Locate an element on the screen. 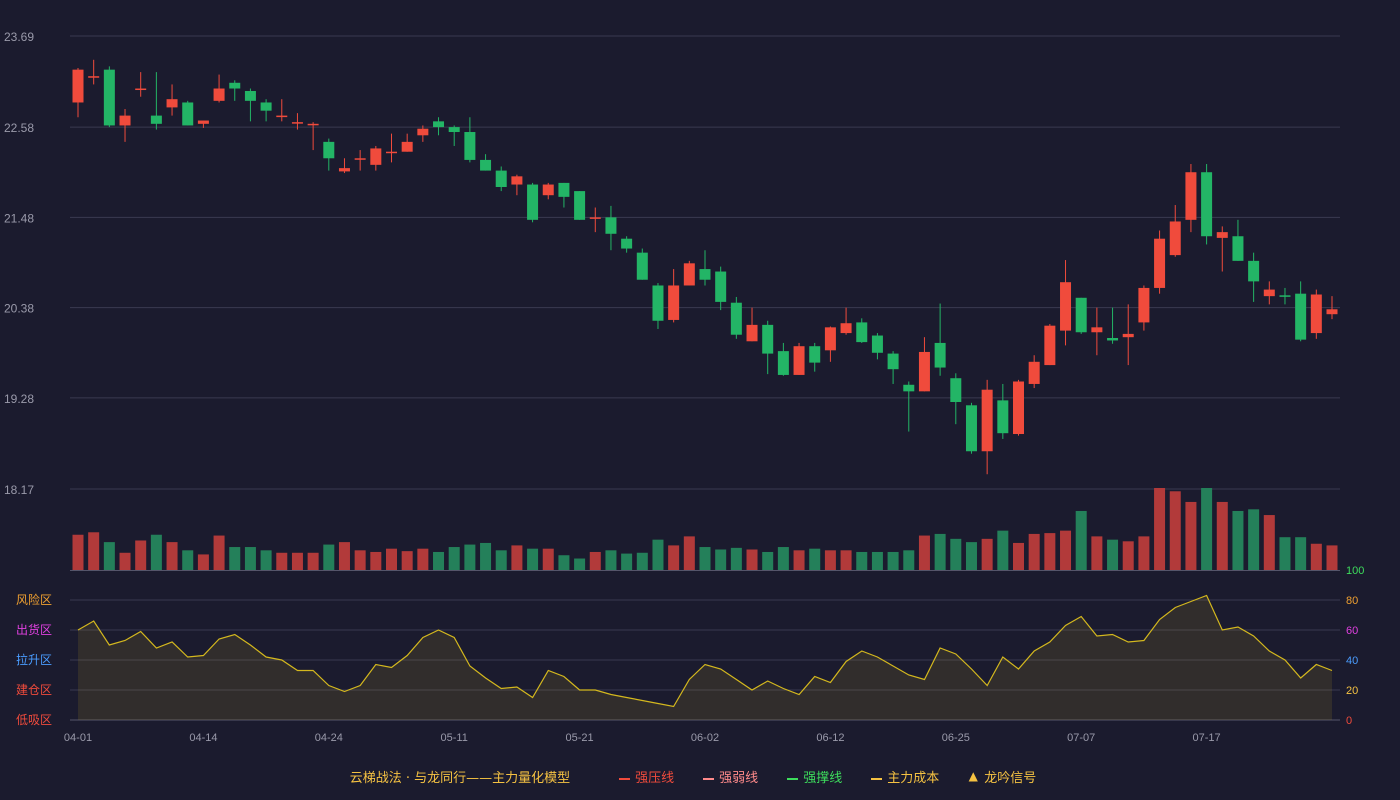 The image size is (1400, 800). indicator-area is located at coordinates (705, 657).